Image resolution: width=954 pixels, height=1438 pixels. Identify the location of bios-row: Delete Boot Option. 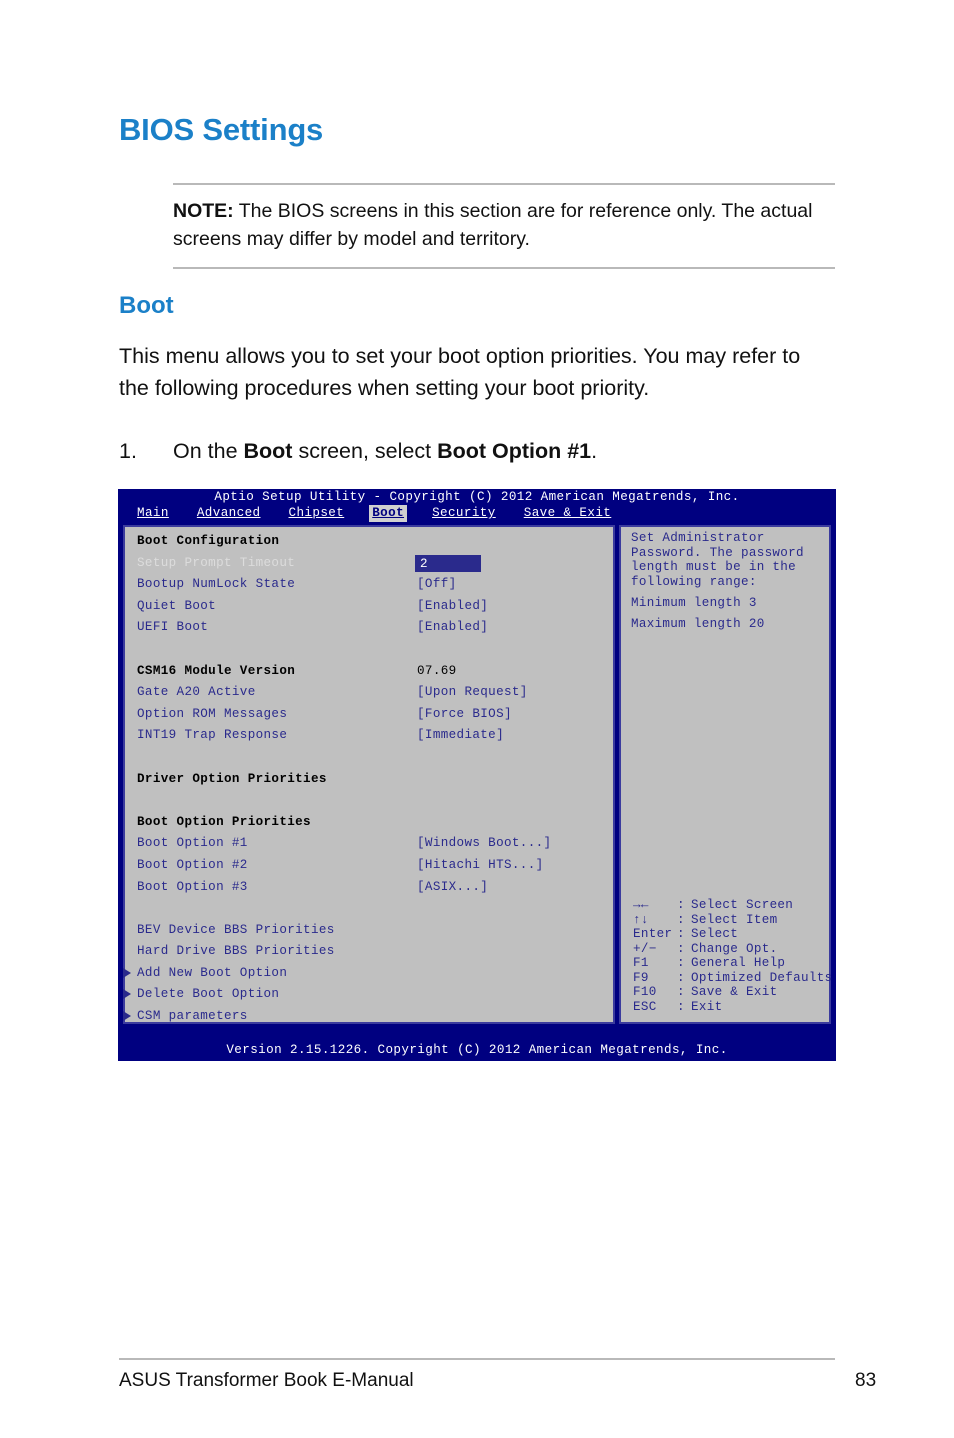
(364, 995).